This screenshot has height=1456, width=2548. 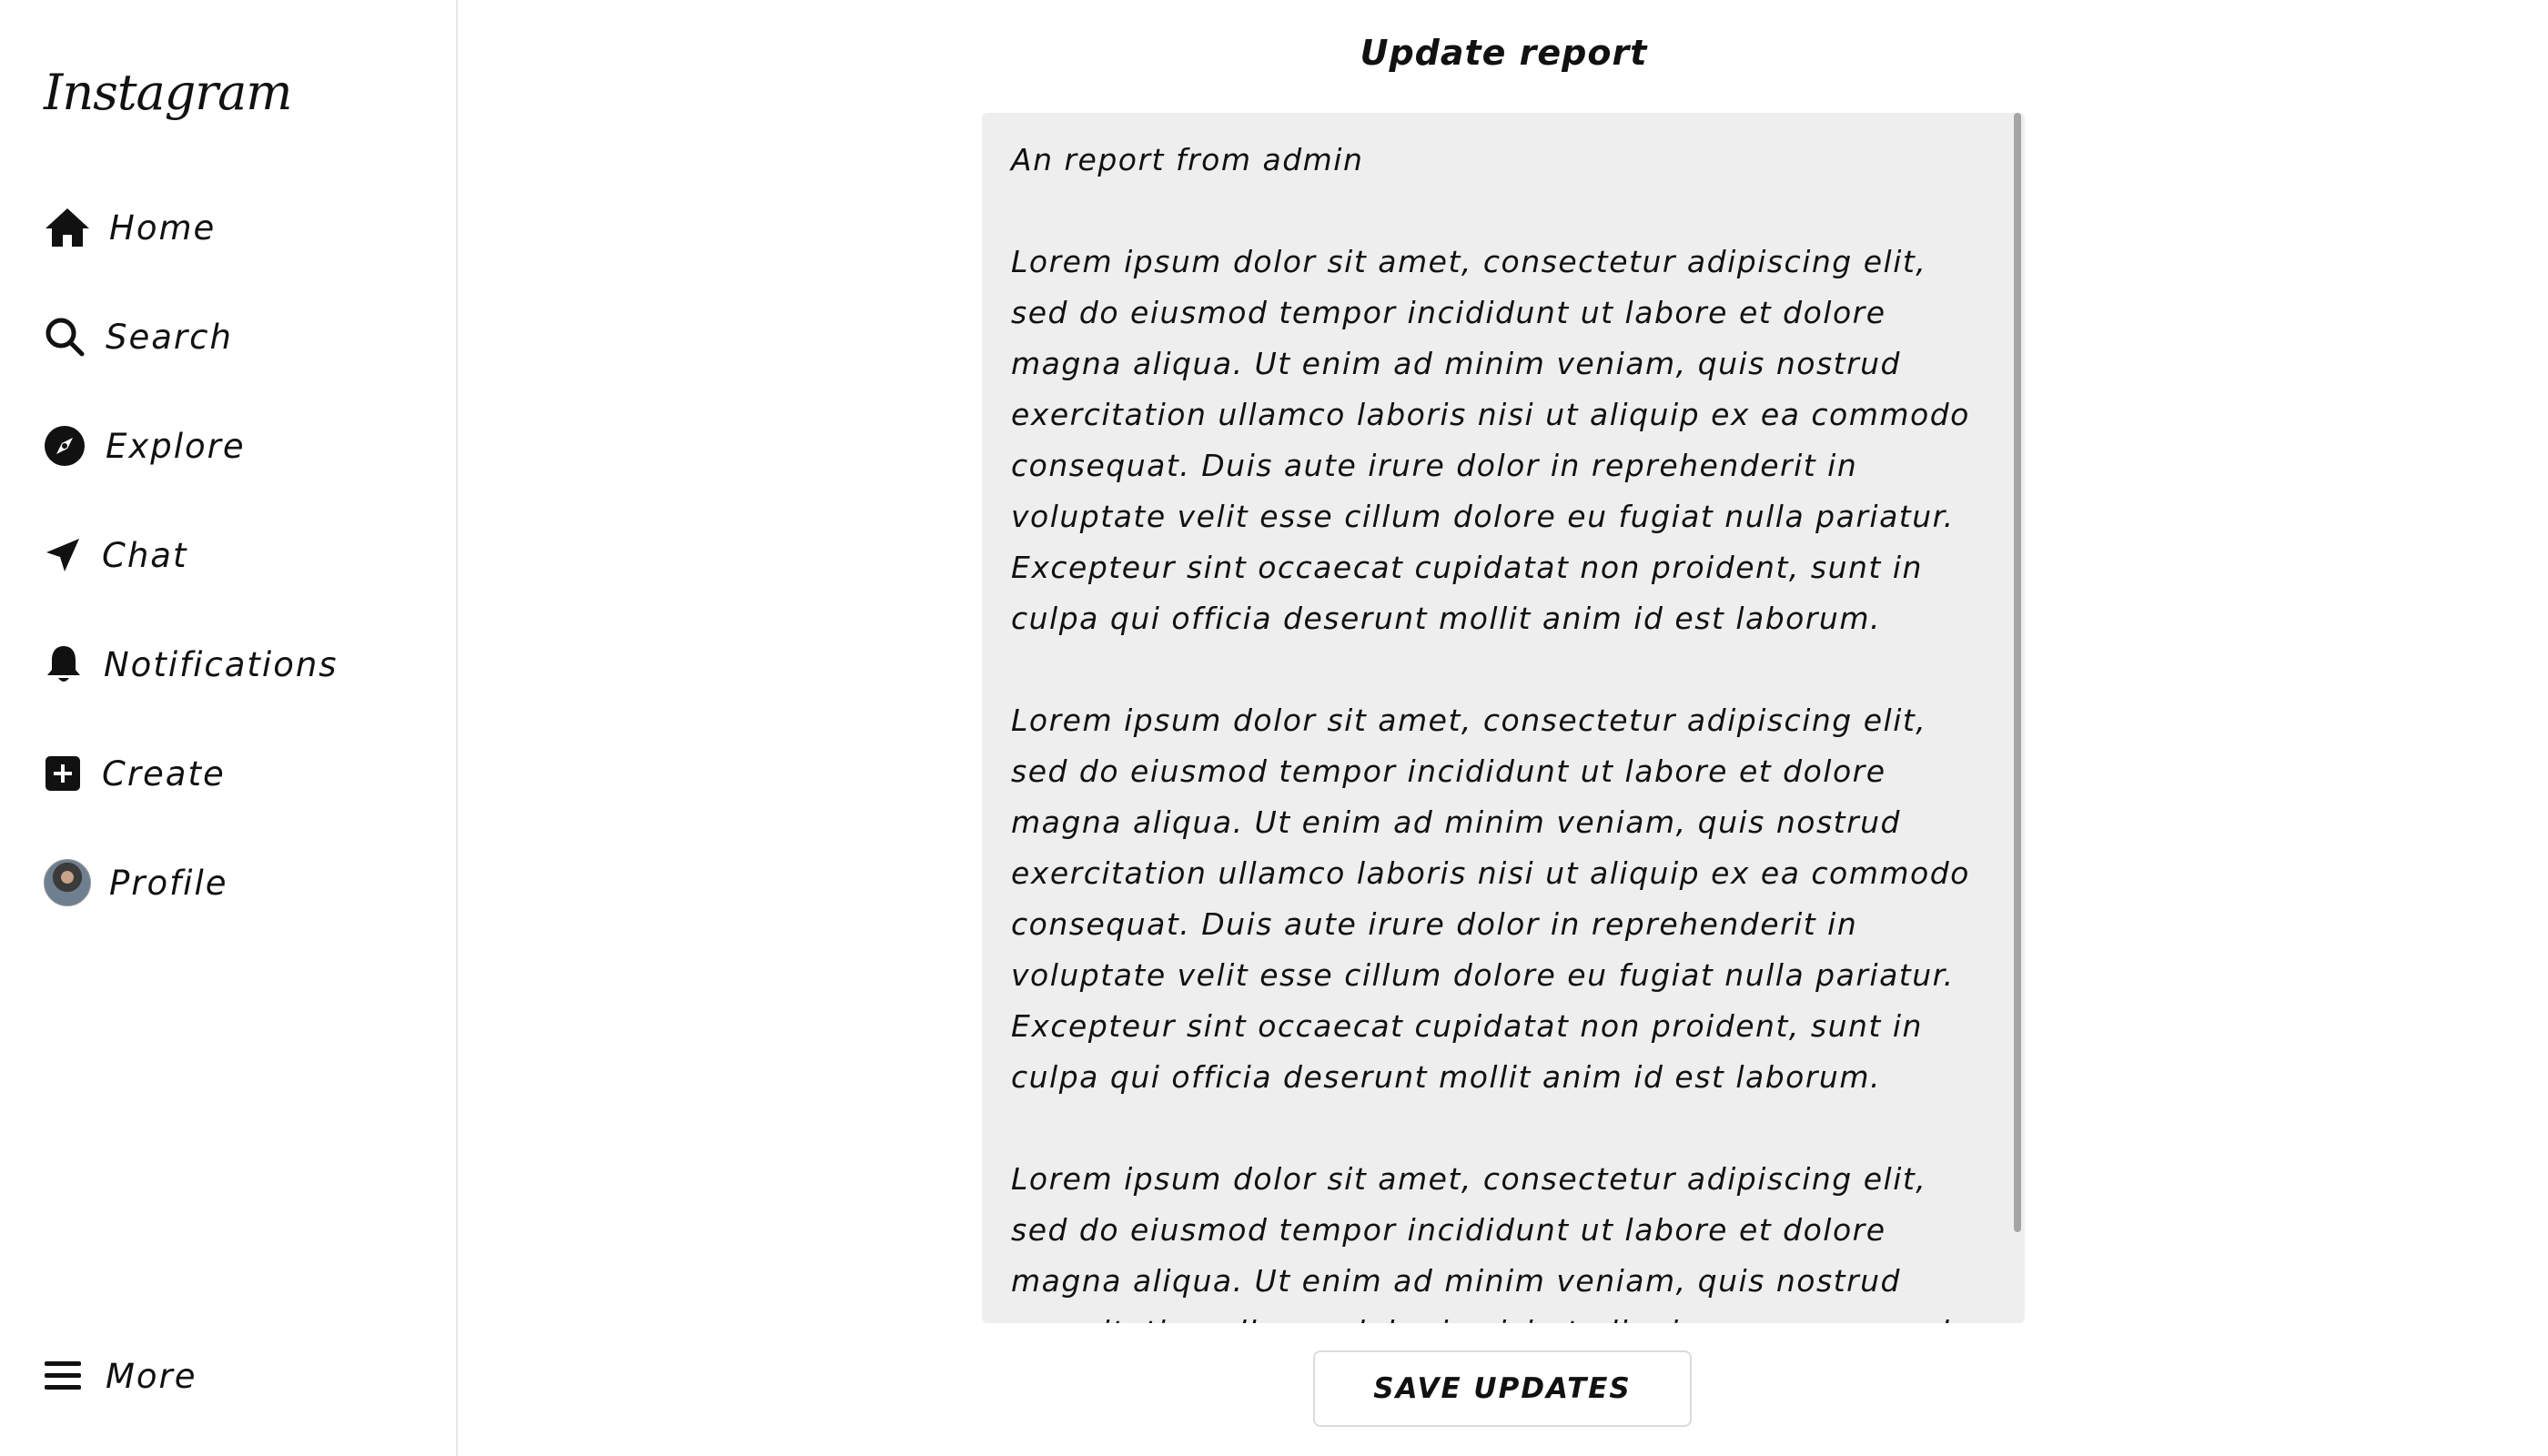 I want to click on sidebar-item-label: Explore, so click(x=176, y=446).